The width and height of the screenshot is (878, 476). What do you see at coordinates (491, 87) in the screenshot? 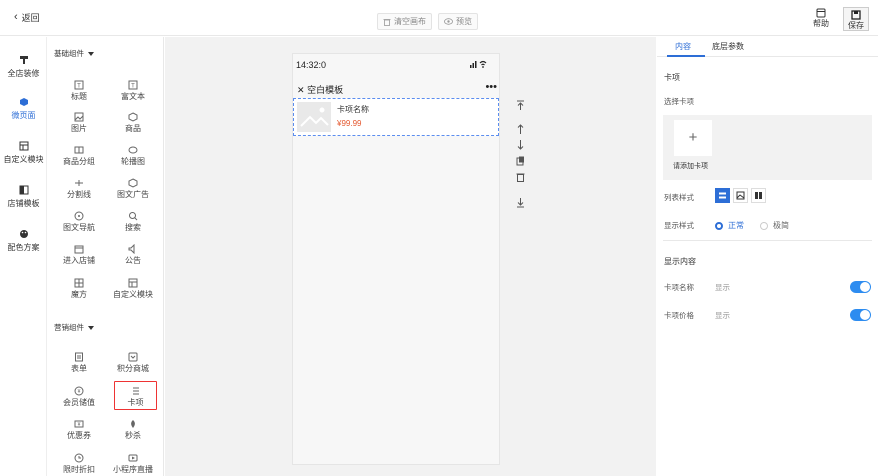
I see `more-icon: •••` at bounding box center [491, 87].